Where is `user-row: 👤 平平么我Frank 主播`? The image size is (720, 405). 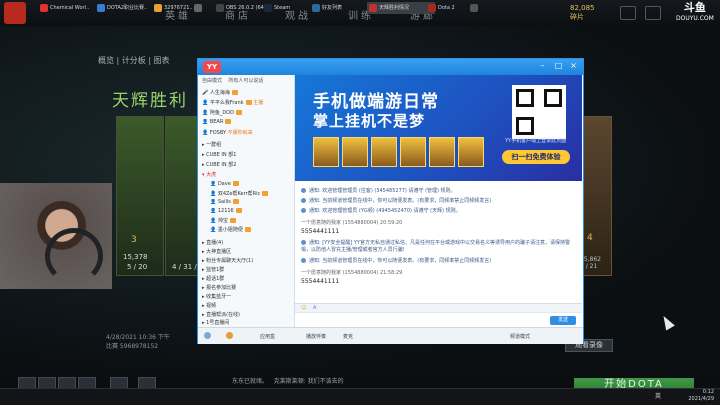 user-row: 👤 平平么我Frank 主播 is located at coordinates (247, 104).